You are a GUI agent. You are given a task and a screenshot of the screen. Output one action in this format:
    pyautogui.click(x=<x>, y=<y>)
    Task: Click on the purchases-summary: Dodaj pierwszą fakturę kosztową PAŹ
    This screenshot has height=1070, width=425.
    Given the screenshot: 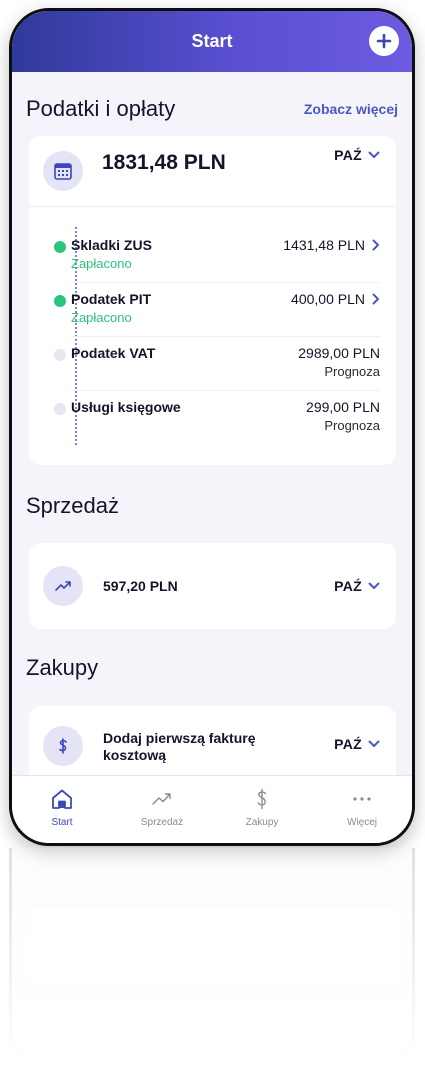 What is the action you would take?
    pyautogui.click(x=212, y=740)
    